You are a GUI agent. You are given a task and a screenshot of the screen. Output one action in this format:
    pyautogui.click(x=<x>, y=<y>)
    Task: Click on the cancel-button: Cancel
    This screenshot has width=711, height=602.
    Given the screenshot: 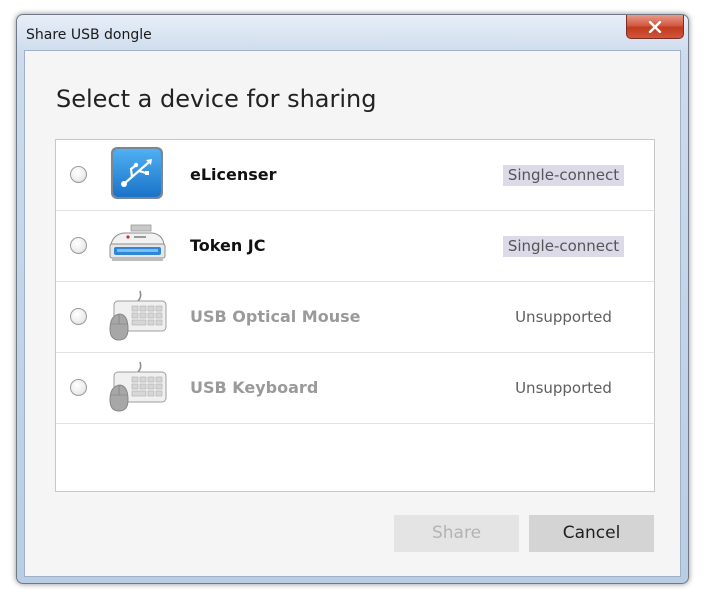 What is the action you would take?
    pyautogui.click(x=591, y=533)
    